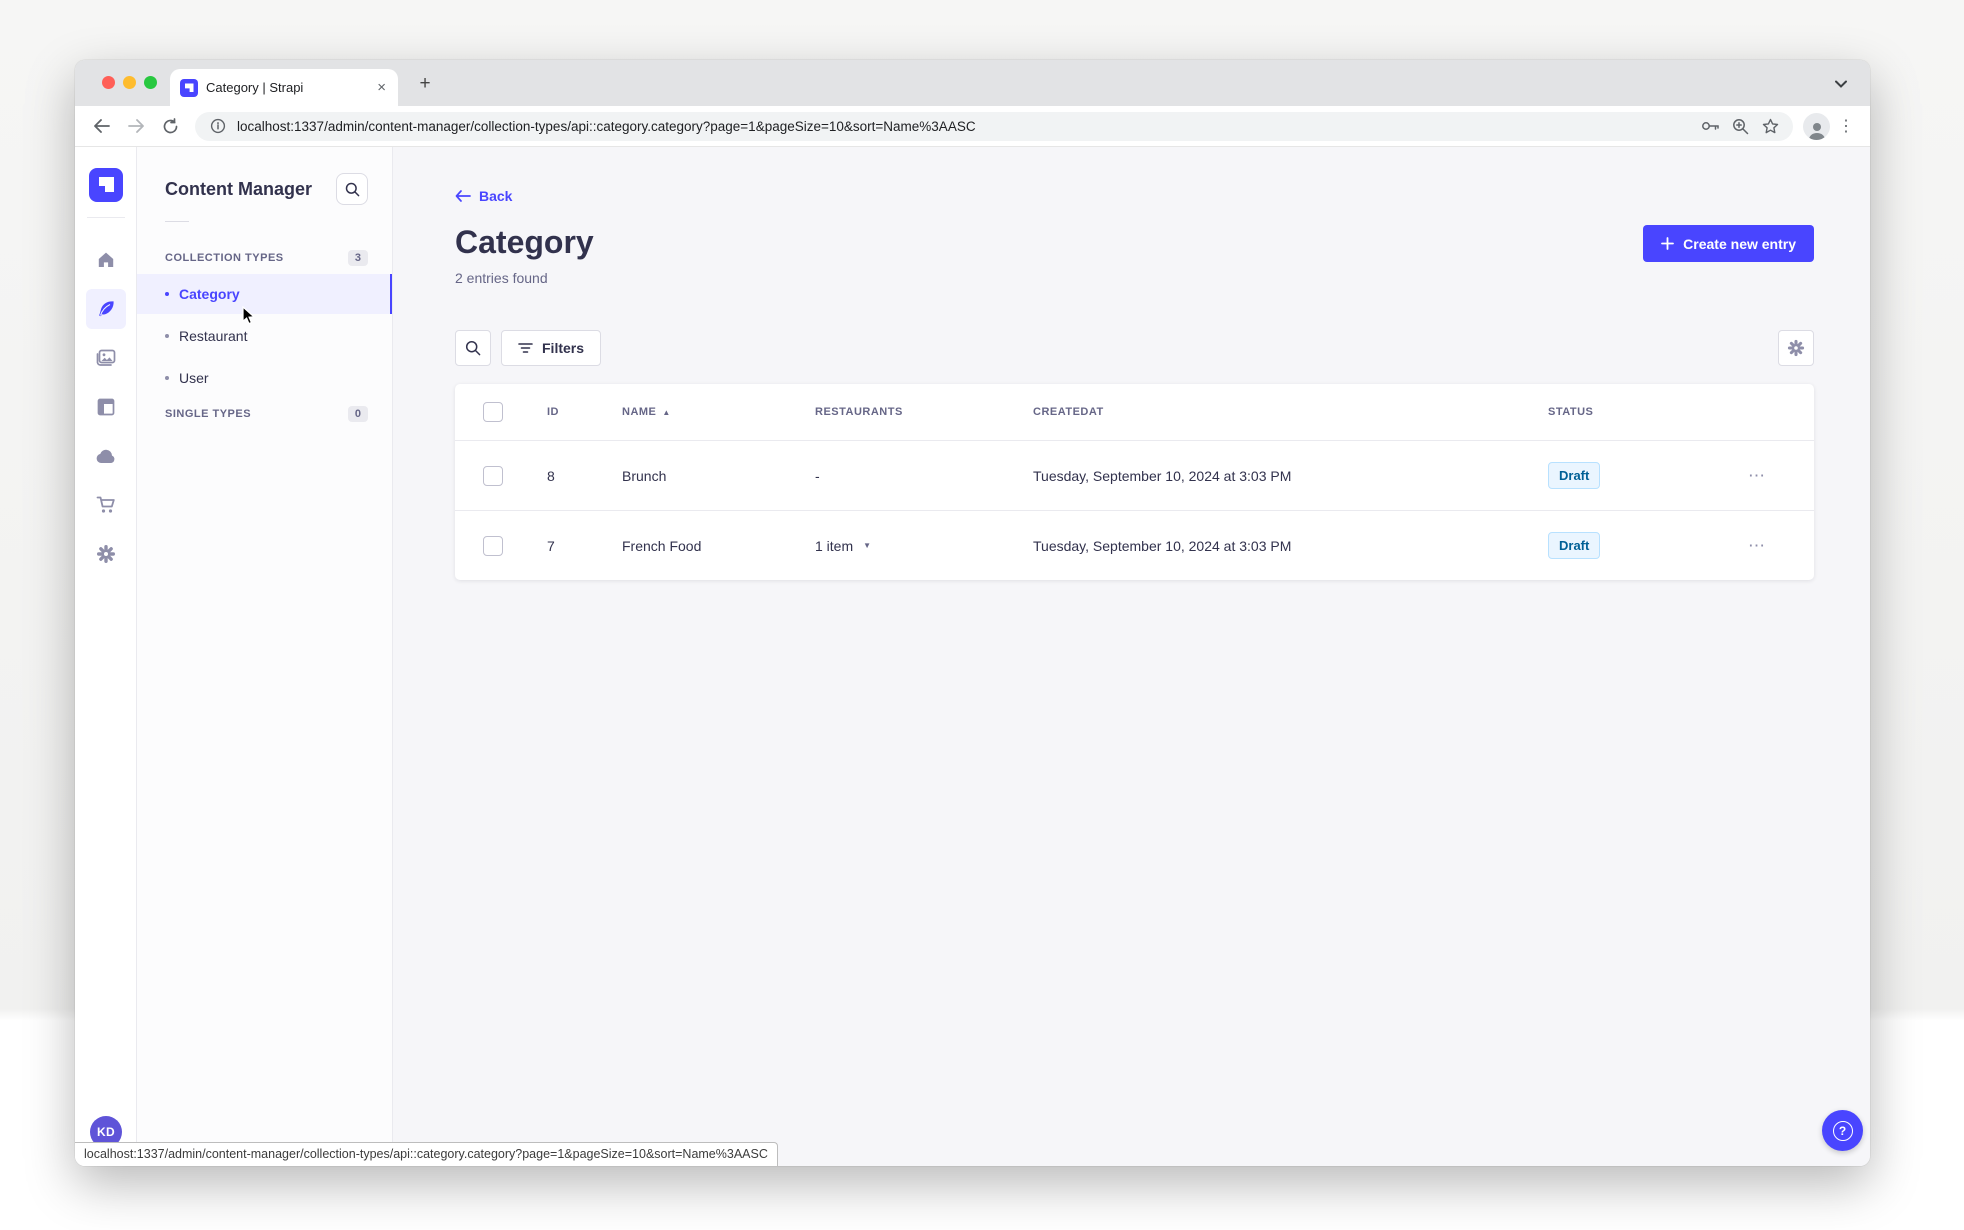  I want to click on sidebar-item-user: User, so click(264, 378).